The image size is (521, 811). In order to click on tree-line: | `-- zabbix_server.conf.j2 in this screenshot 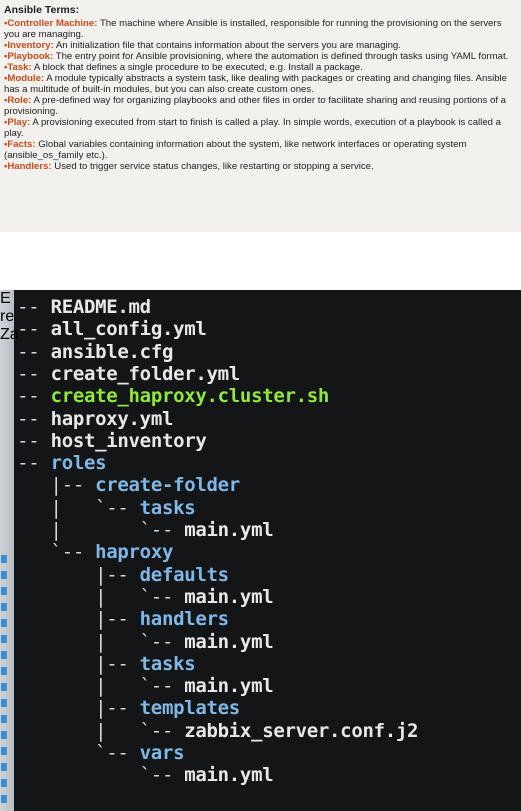, I will do `click(212, 731)`.